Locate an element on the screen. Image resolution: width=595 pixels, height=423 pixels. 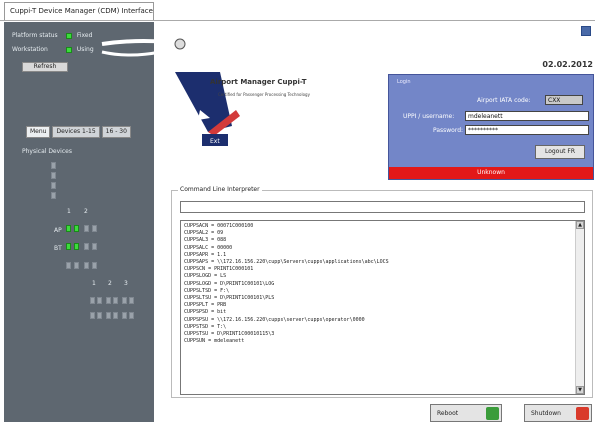
tab-devices-16-30: 16 - 30 is located at coordinates (116, 132).